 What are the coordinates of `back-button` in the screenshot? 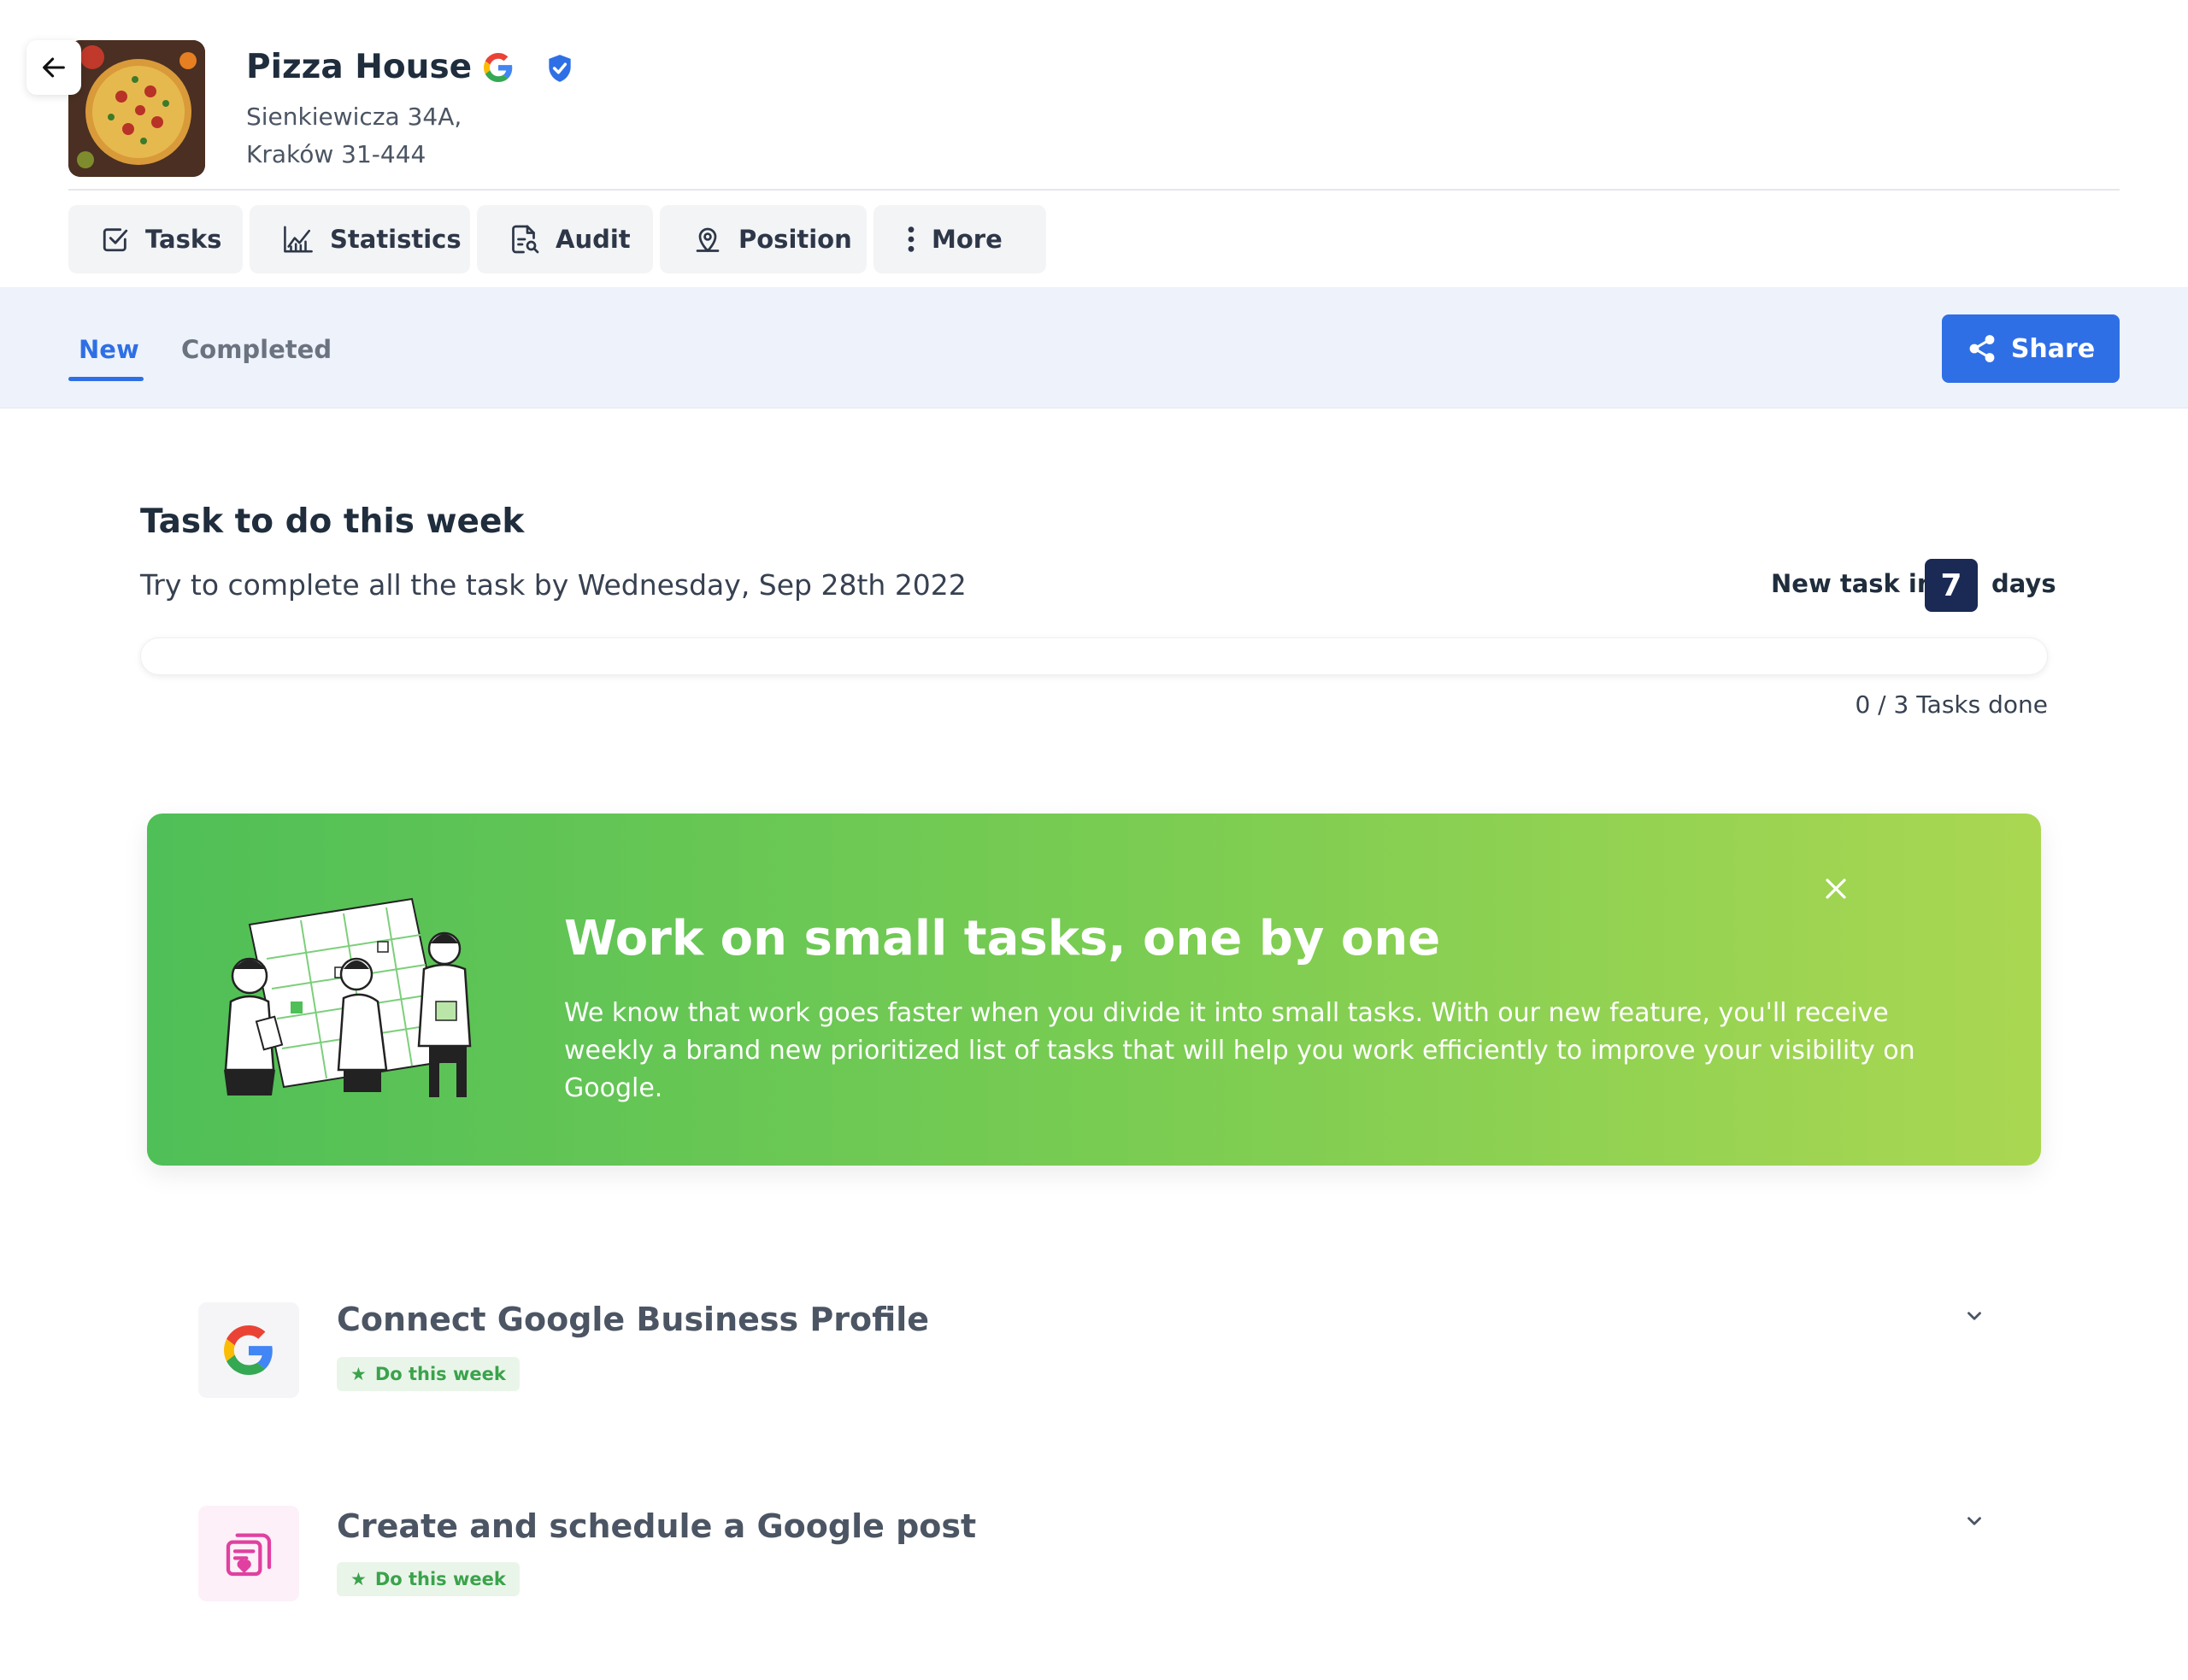 It's located at (54, 67).